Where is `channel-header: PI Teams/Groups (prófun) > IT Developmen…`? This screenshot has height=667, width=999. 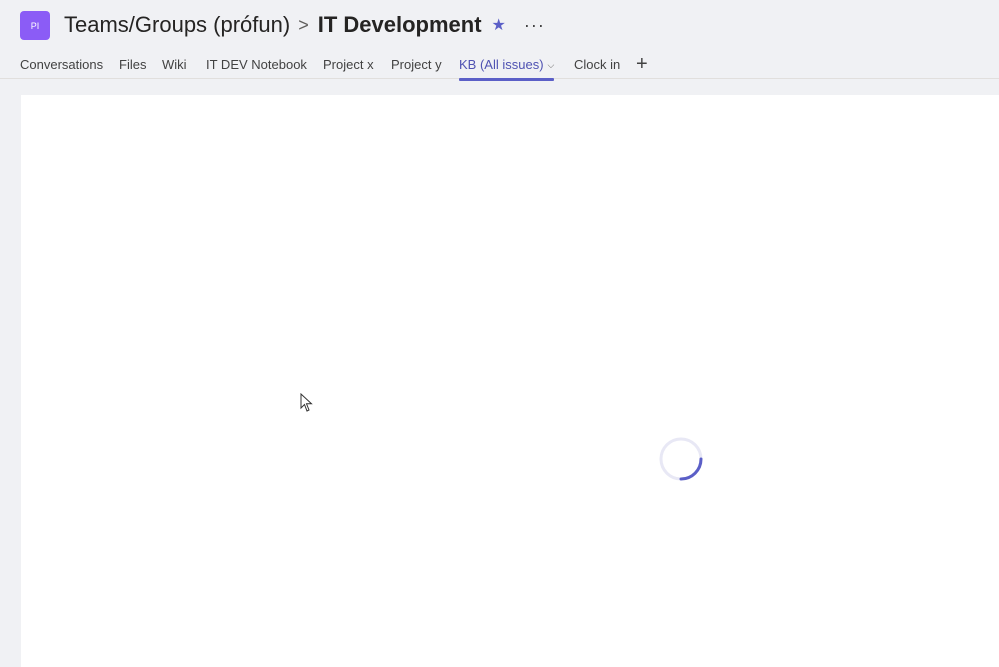
channel-header: PI Teams/Groups (prófun) > IT Developmen… is located at coordinates (499, 25).